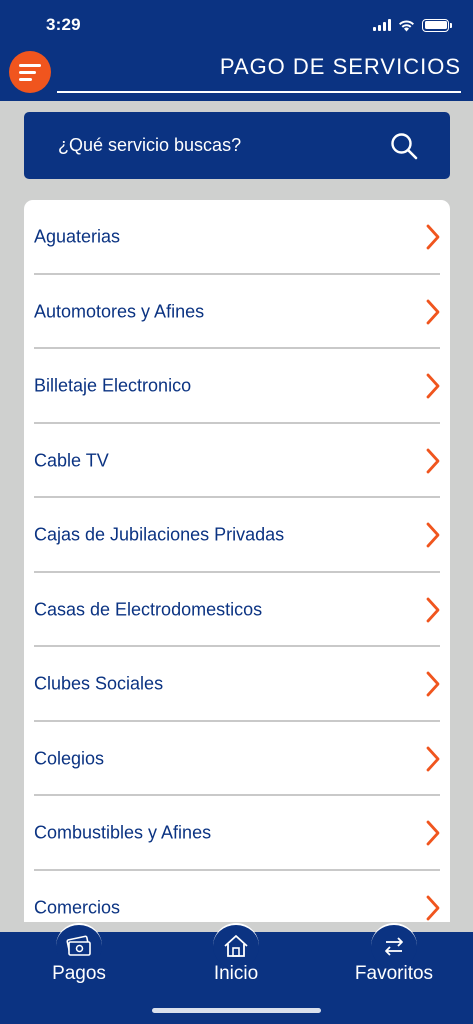  I want to click on list-item: Clubes Sociales, so click(237, 684).